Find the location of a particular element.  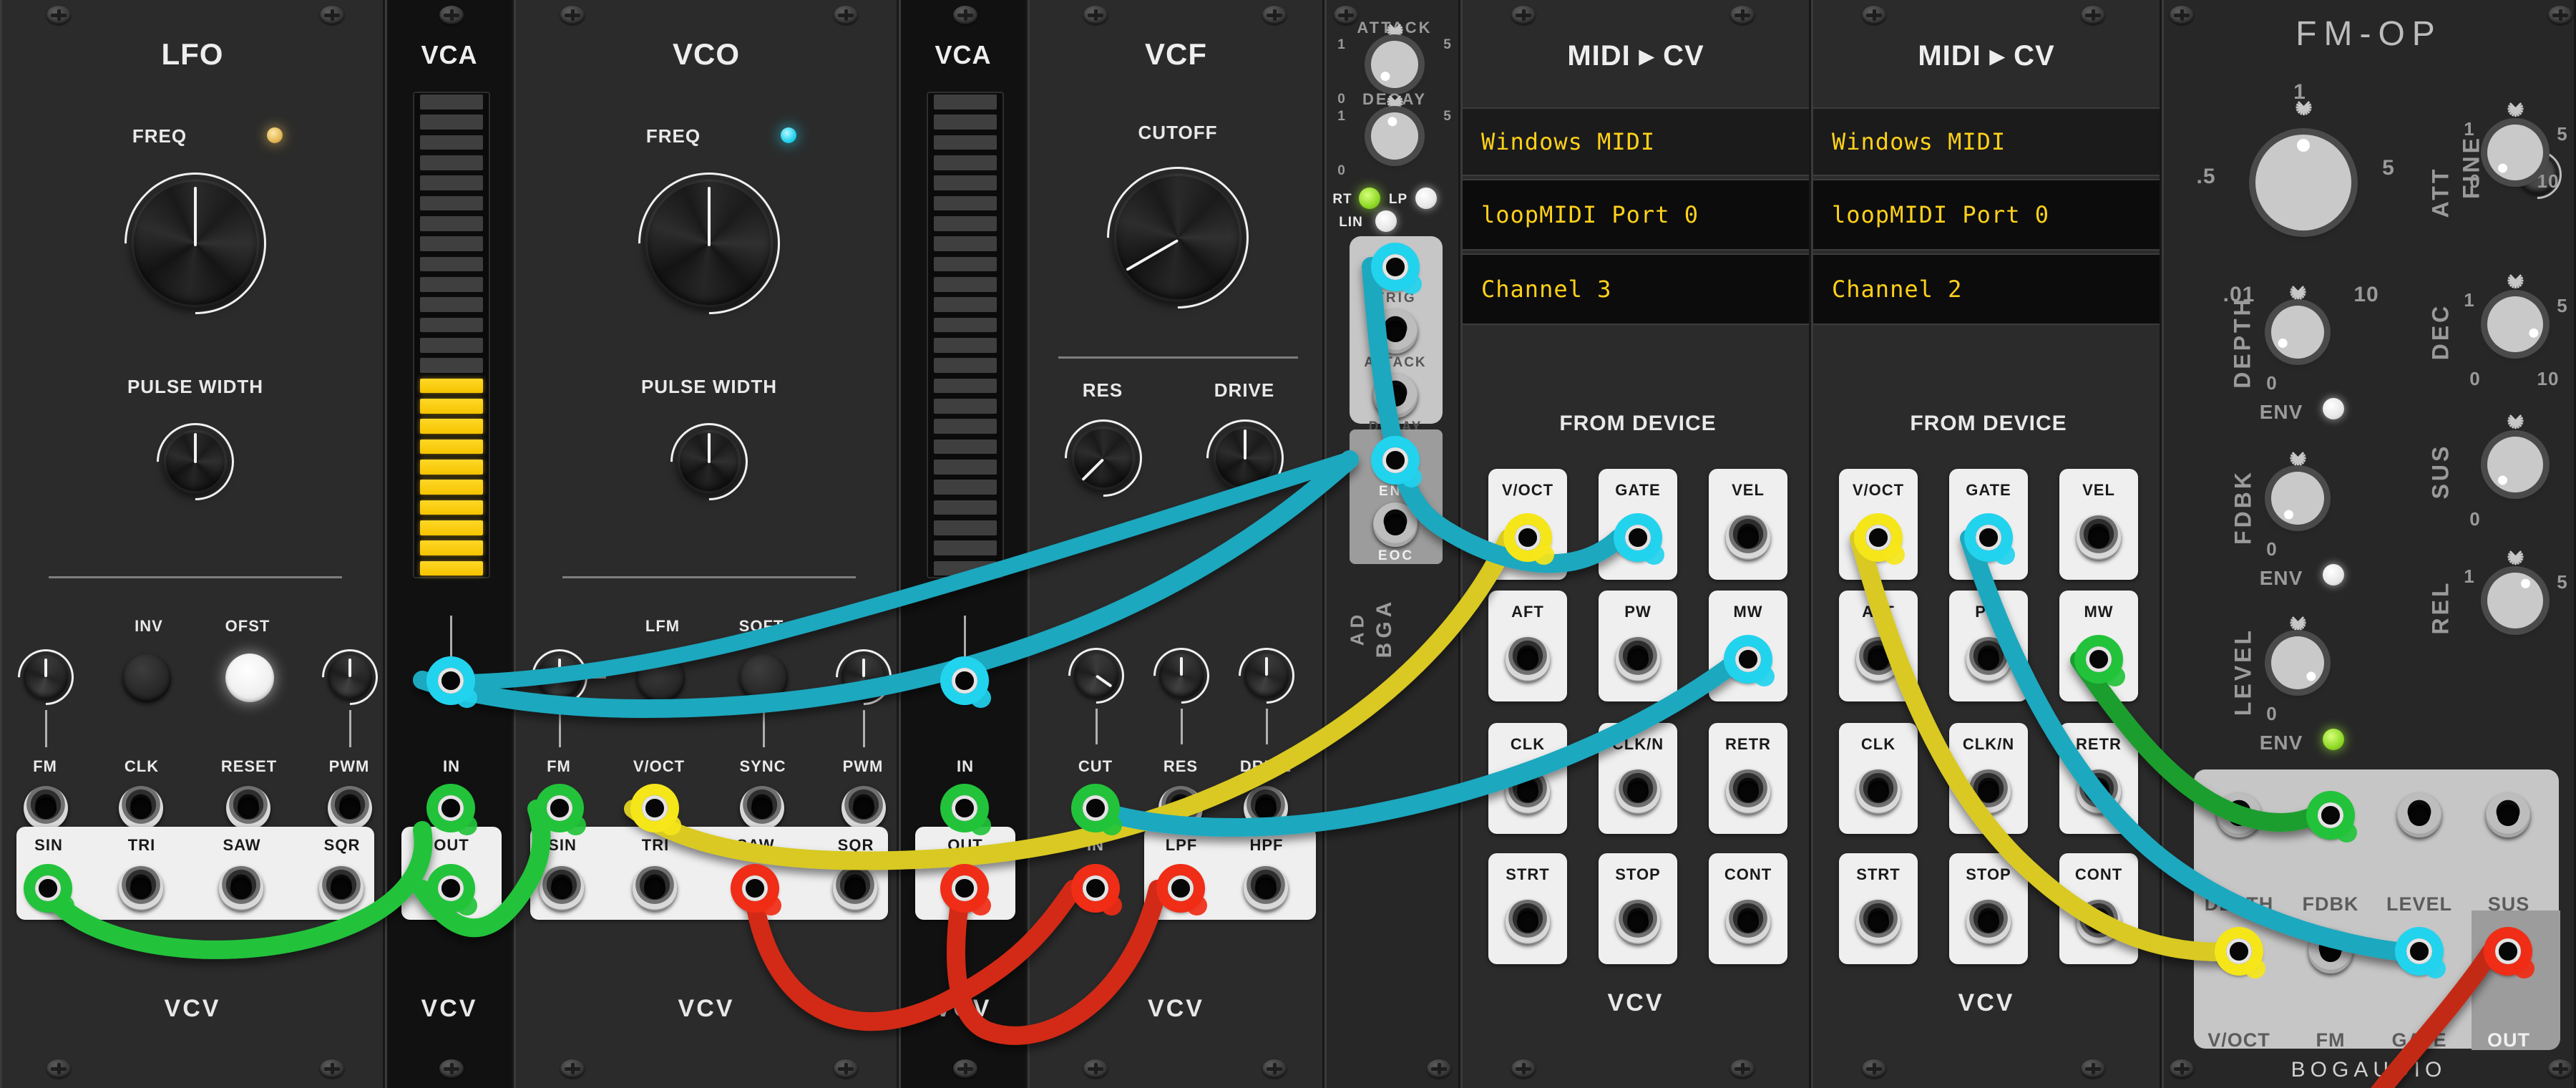

decay-knob is located at coordinates (1394, 136).